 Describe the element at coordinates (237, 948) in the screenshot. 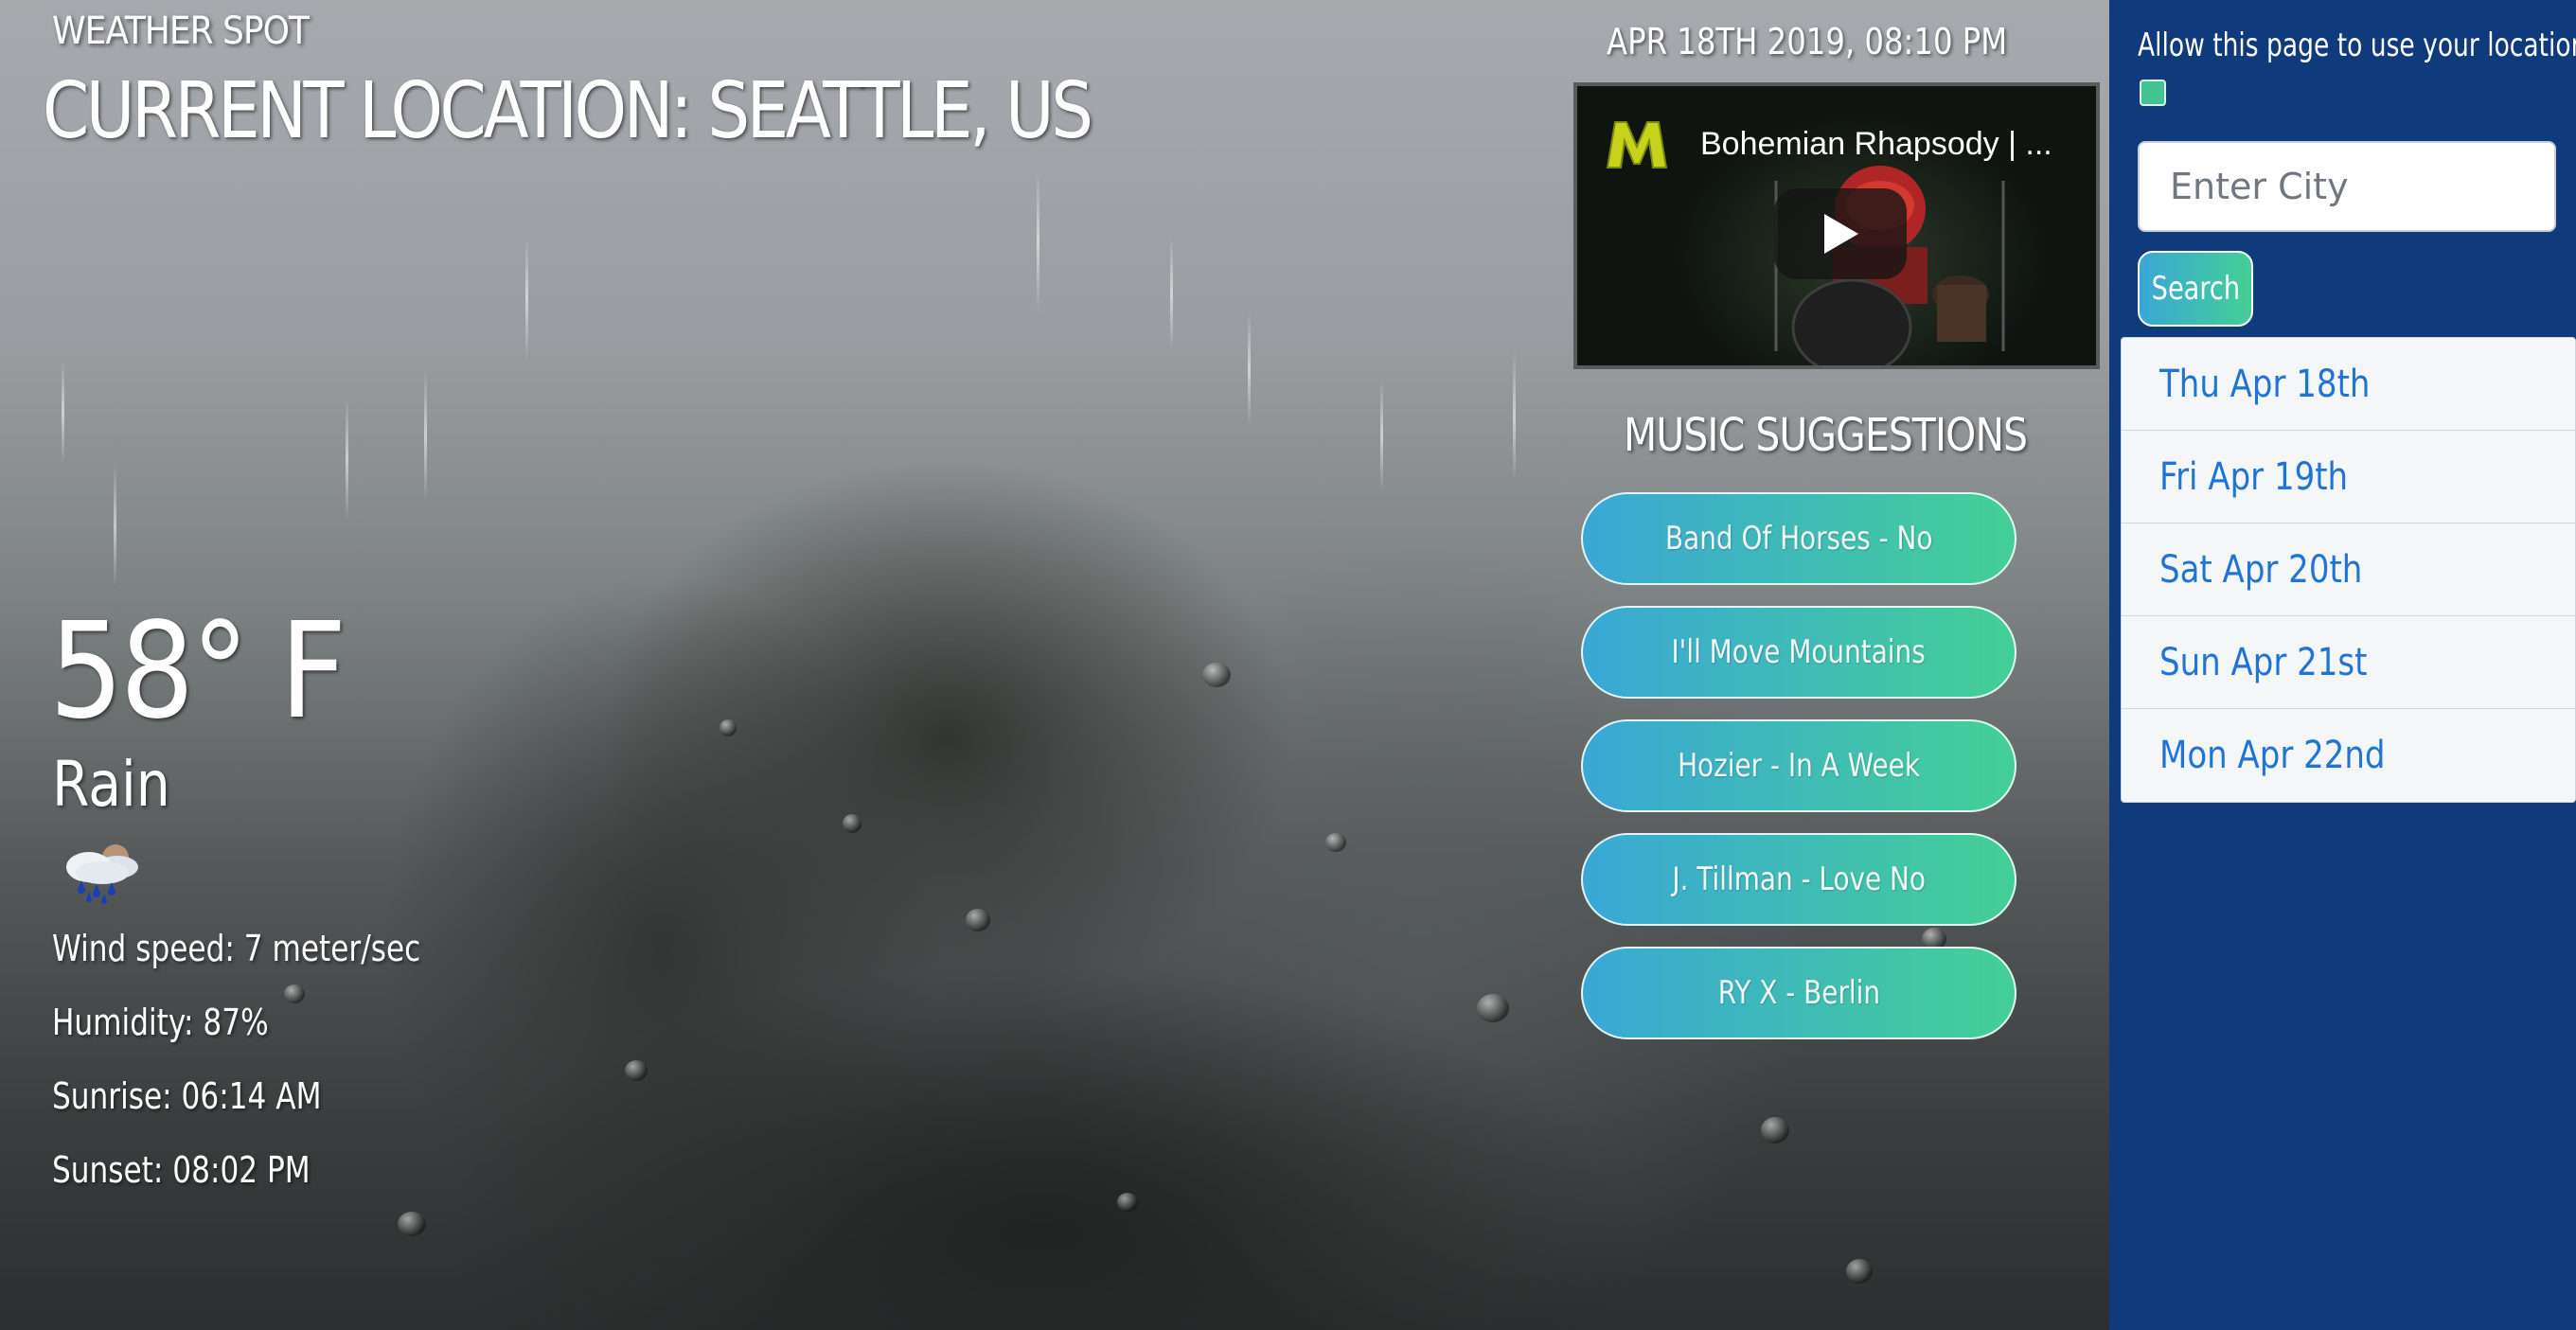

I see `wind-speed: Wind speed: 7 meter/sec` at that location.